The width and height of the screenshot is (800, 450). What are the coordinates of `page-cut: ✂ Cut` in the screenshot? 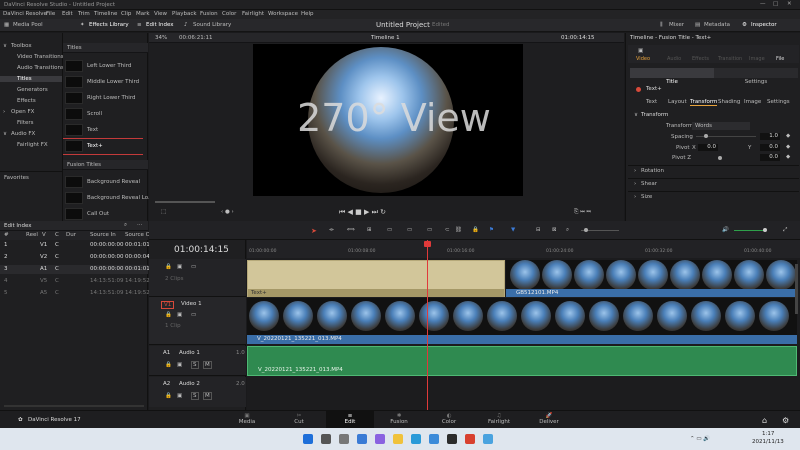 It's located at (299, 419).